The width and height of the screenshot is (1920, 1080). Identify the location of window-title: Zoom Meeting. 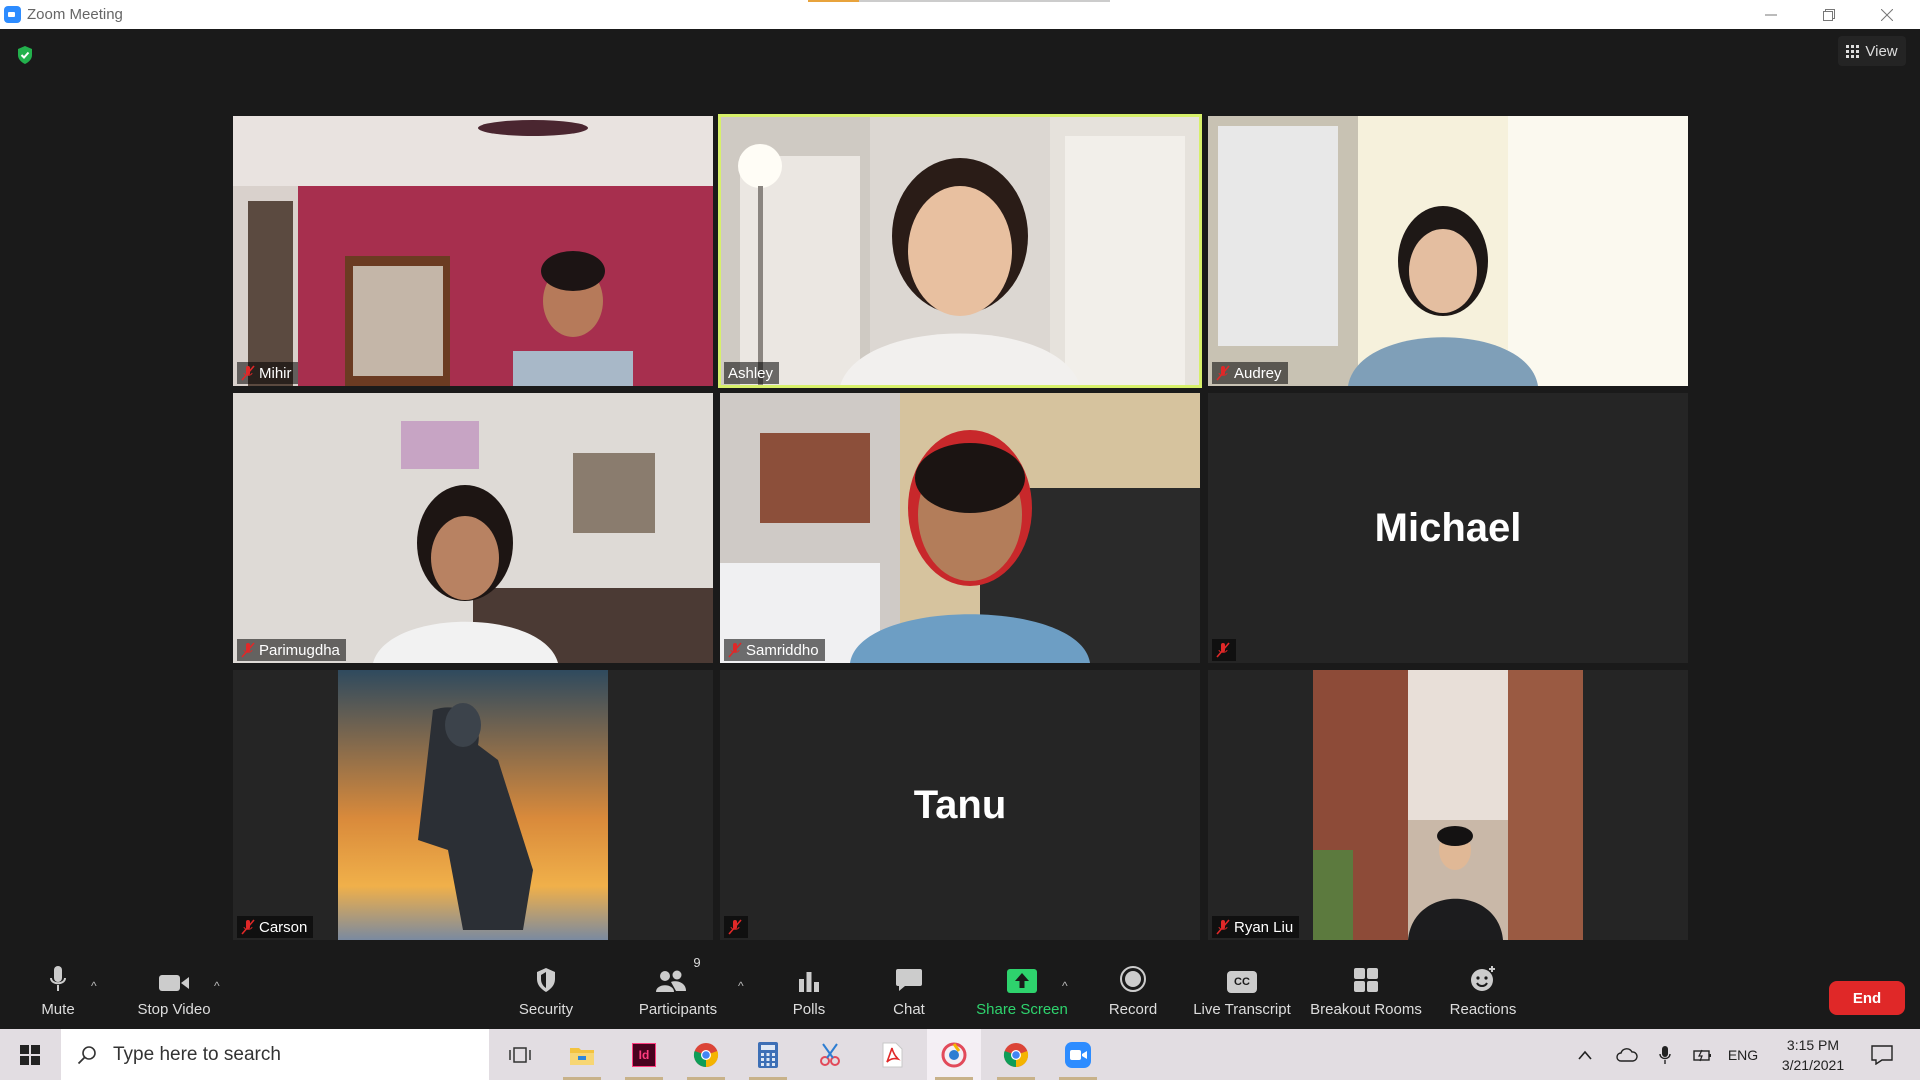
(75, 14).